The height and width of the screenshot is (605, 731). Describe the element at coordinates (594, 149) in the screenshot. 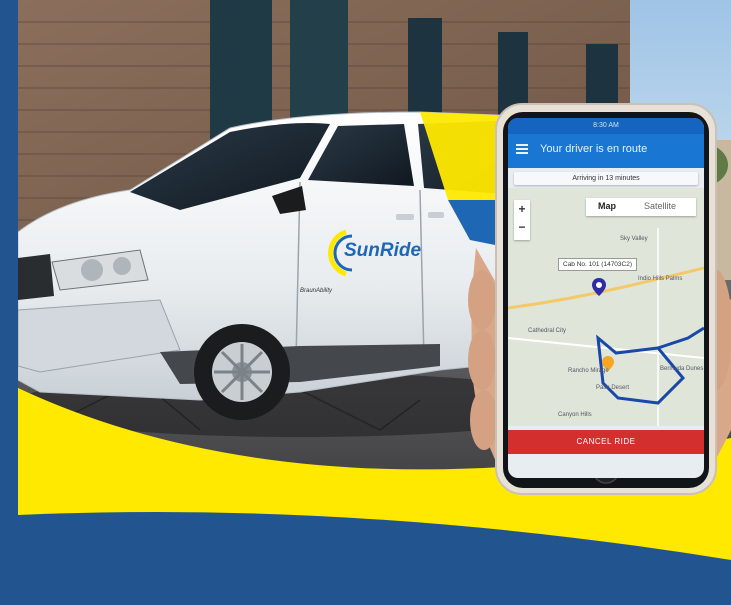

I see `app-bar-title: Your driver is en route` at that location.